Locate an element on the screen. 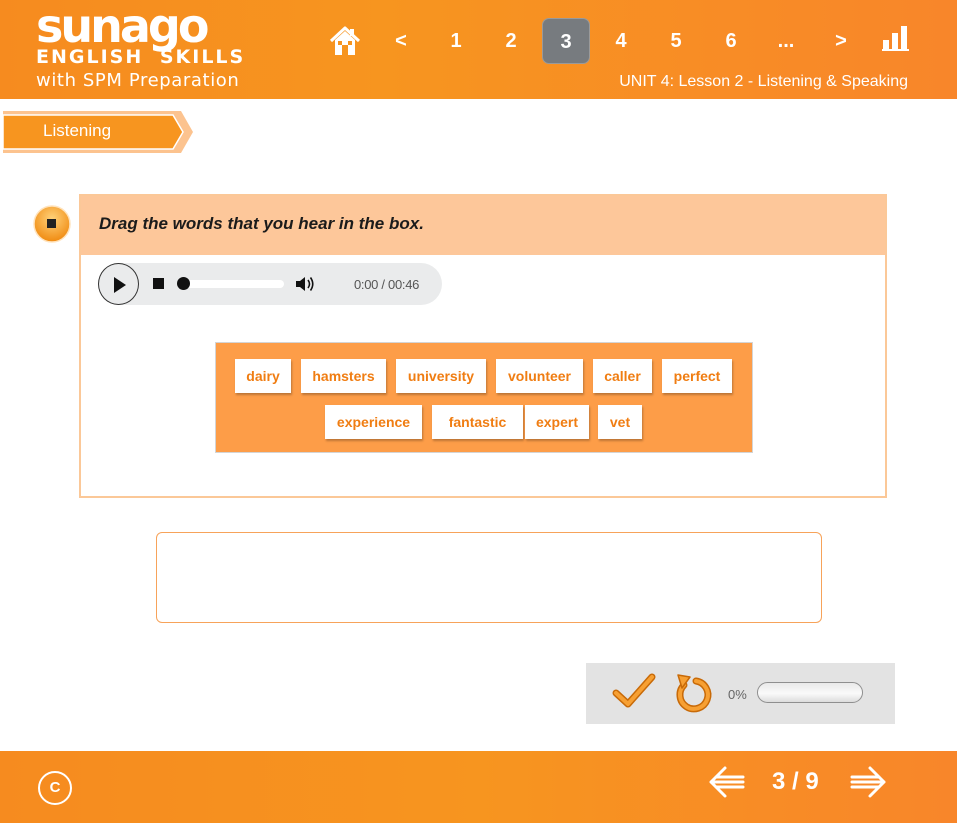 The height and width of the screenshot is (823, 957). word-tile: hamsters is located at coordinates (343, 376).